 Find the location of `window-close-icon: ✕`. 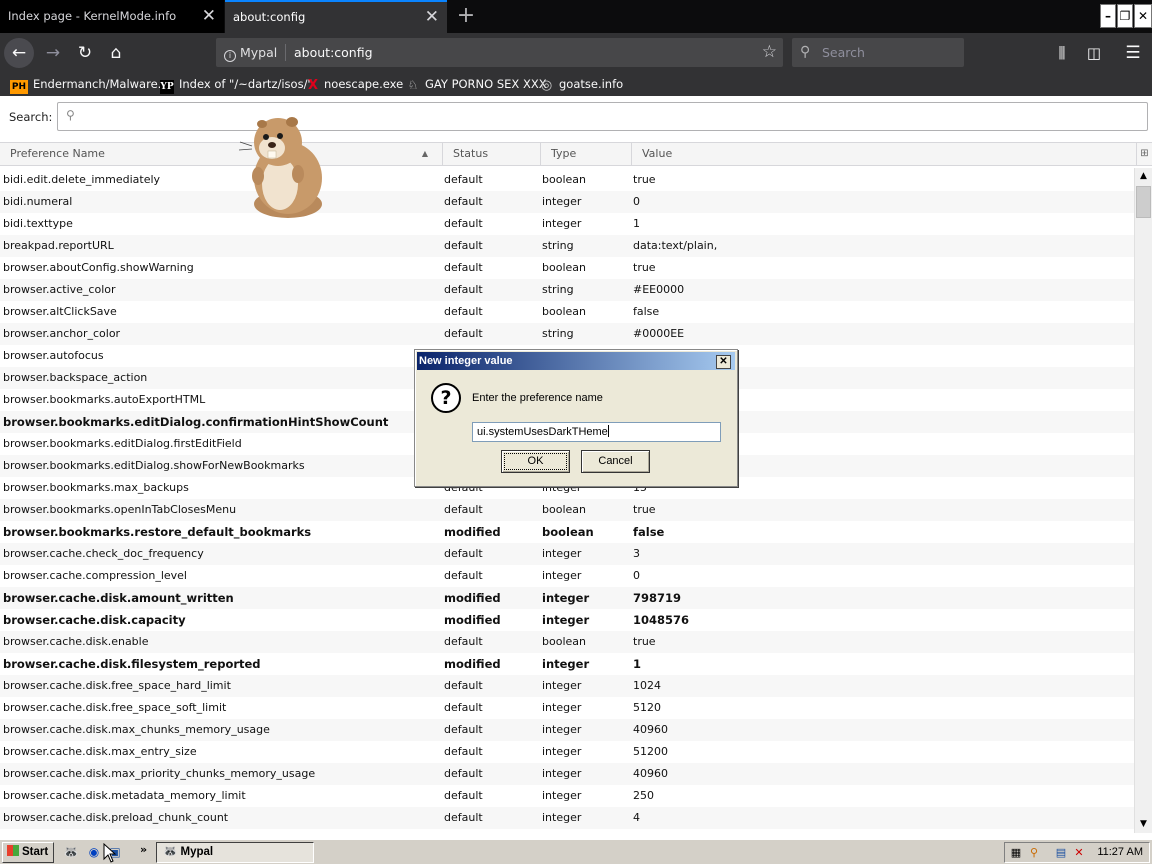

window-close-icon: ✕ is located at coordinates (1143, 16).